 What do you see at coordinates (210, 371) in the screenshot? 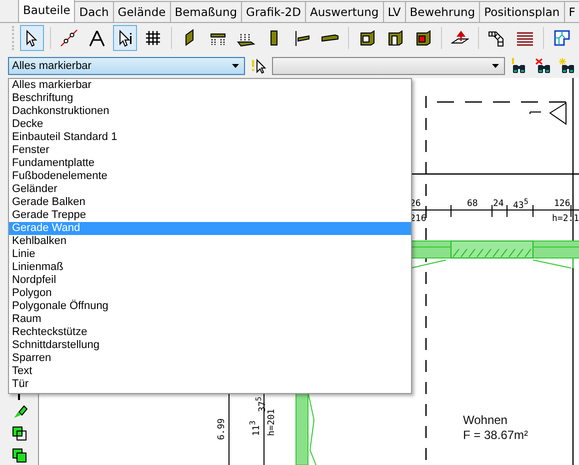
I see `dropdown-option: Text` at bounding box center [210, 371].